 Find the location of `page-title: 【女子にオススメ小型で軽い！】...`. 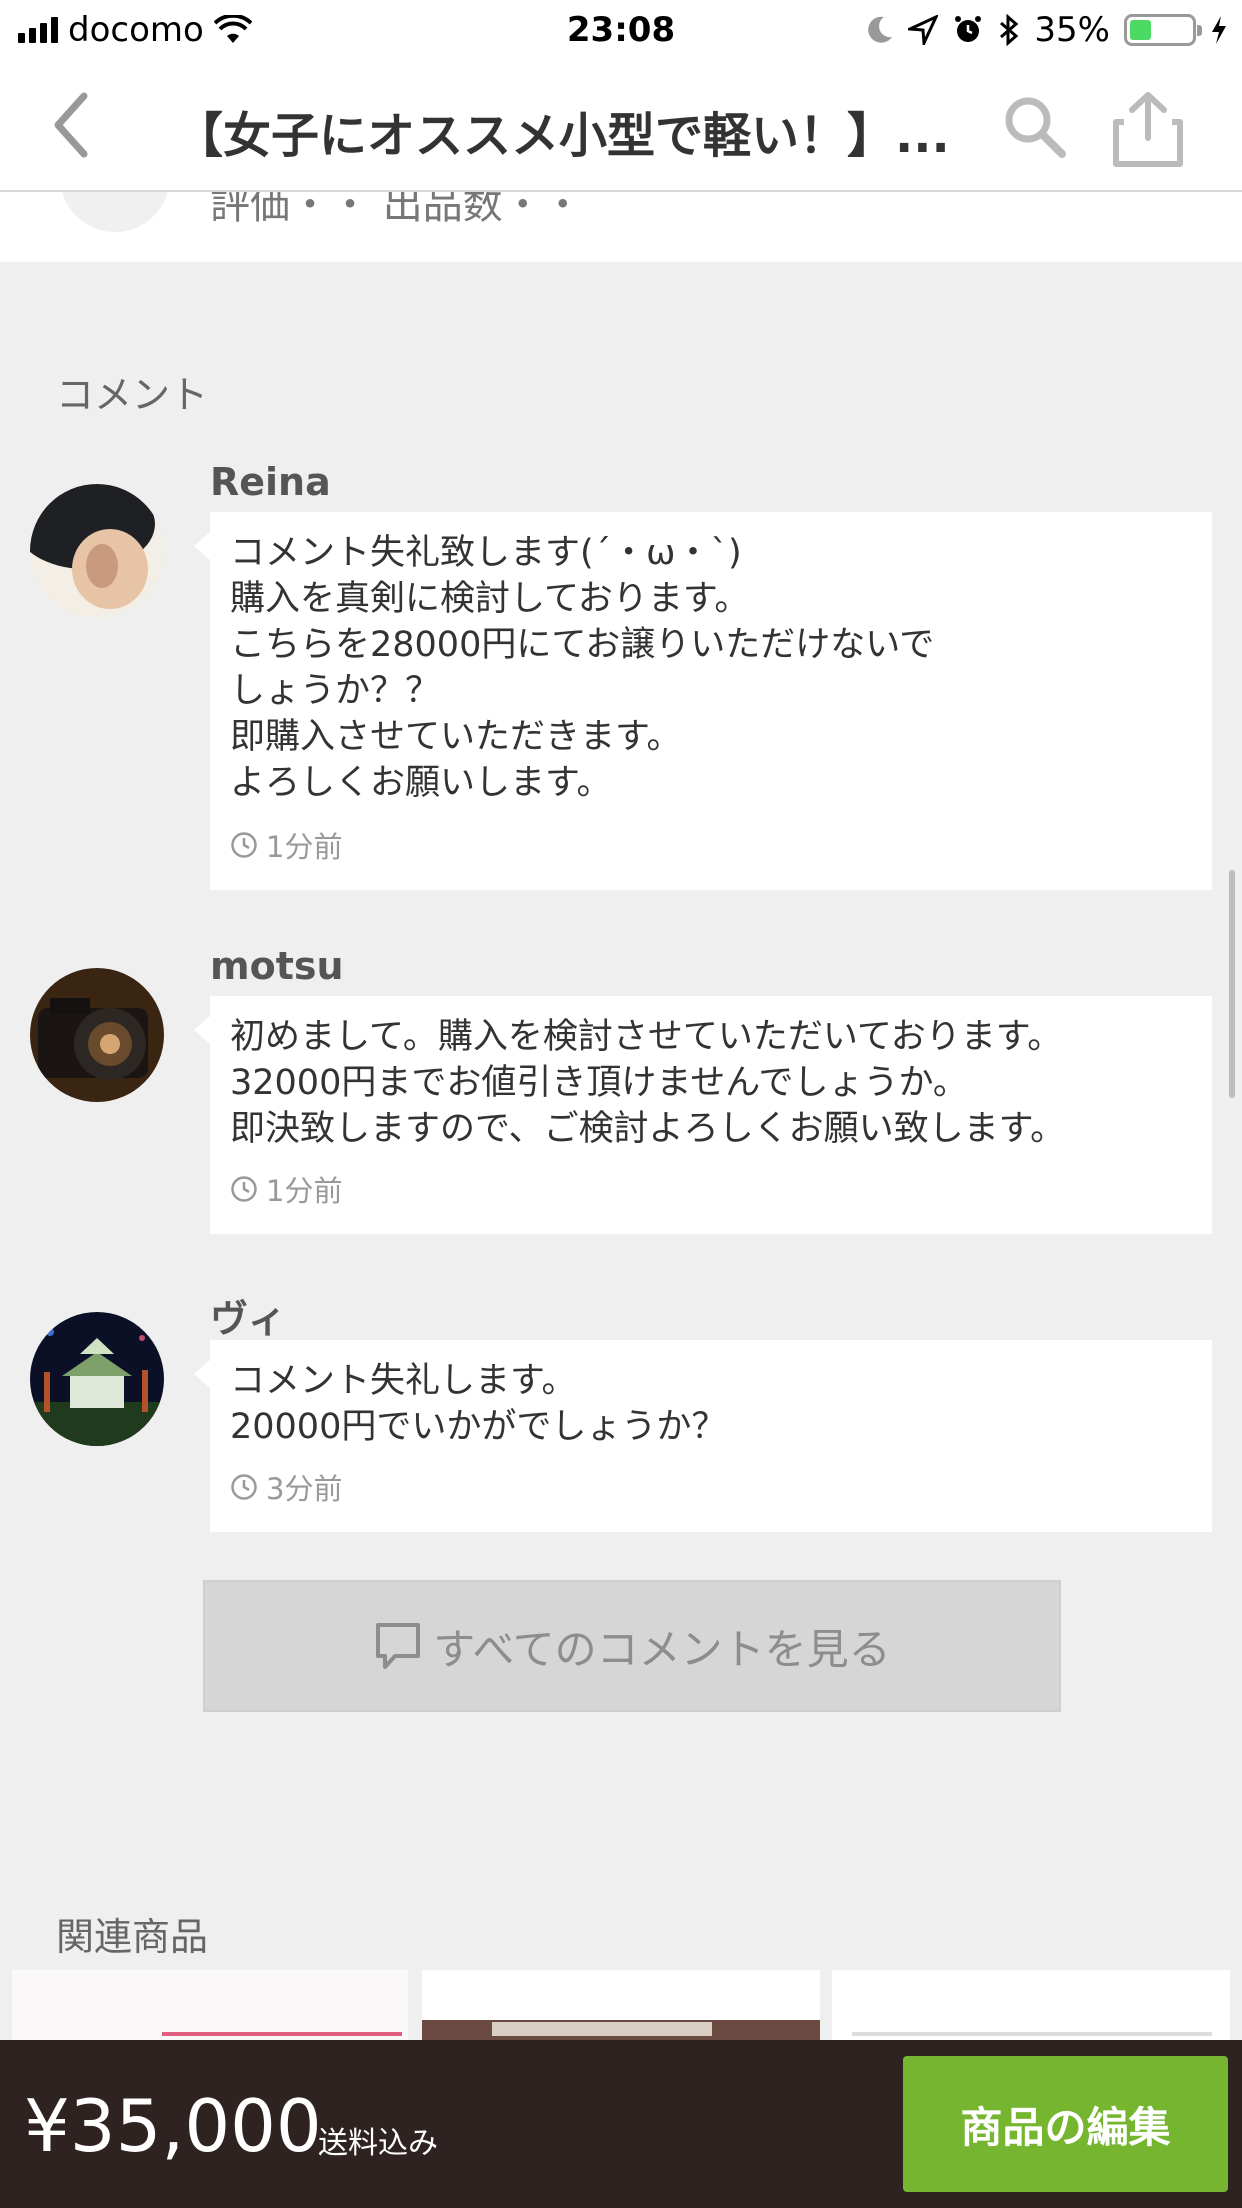

page-title: 【女子にオススメ小型で軽い！】... is located at coordinates (562, 136).